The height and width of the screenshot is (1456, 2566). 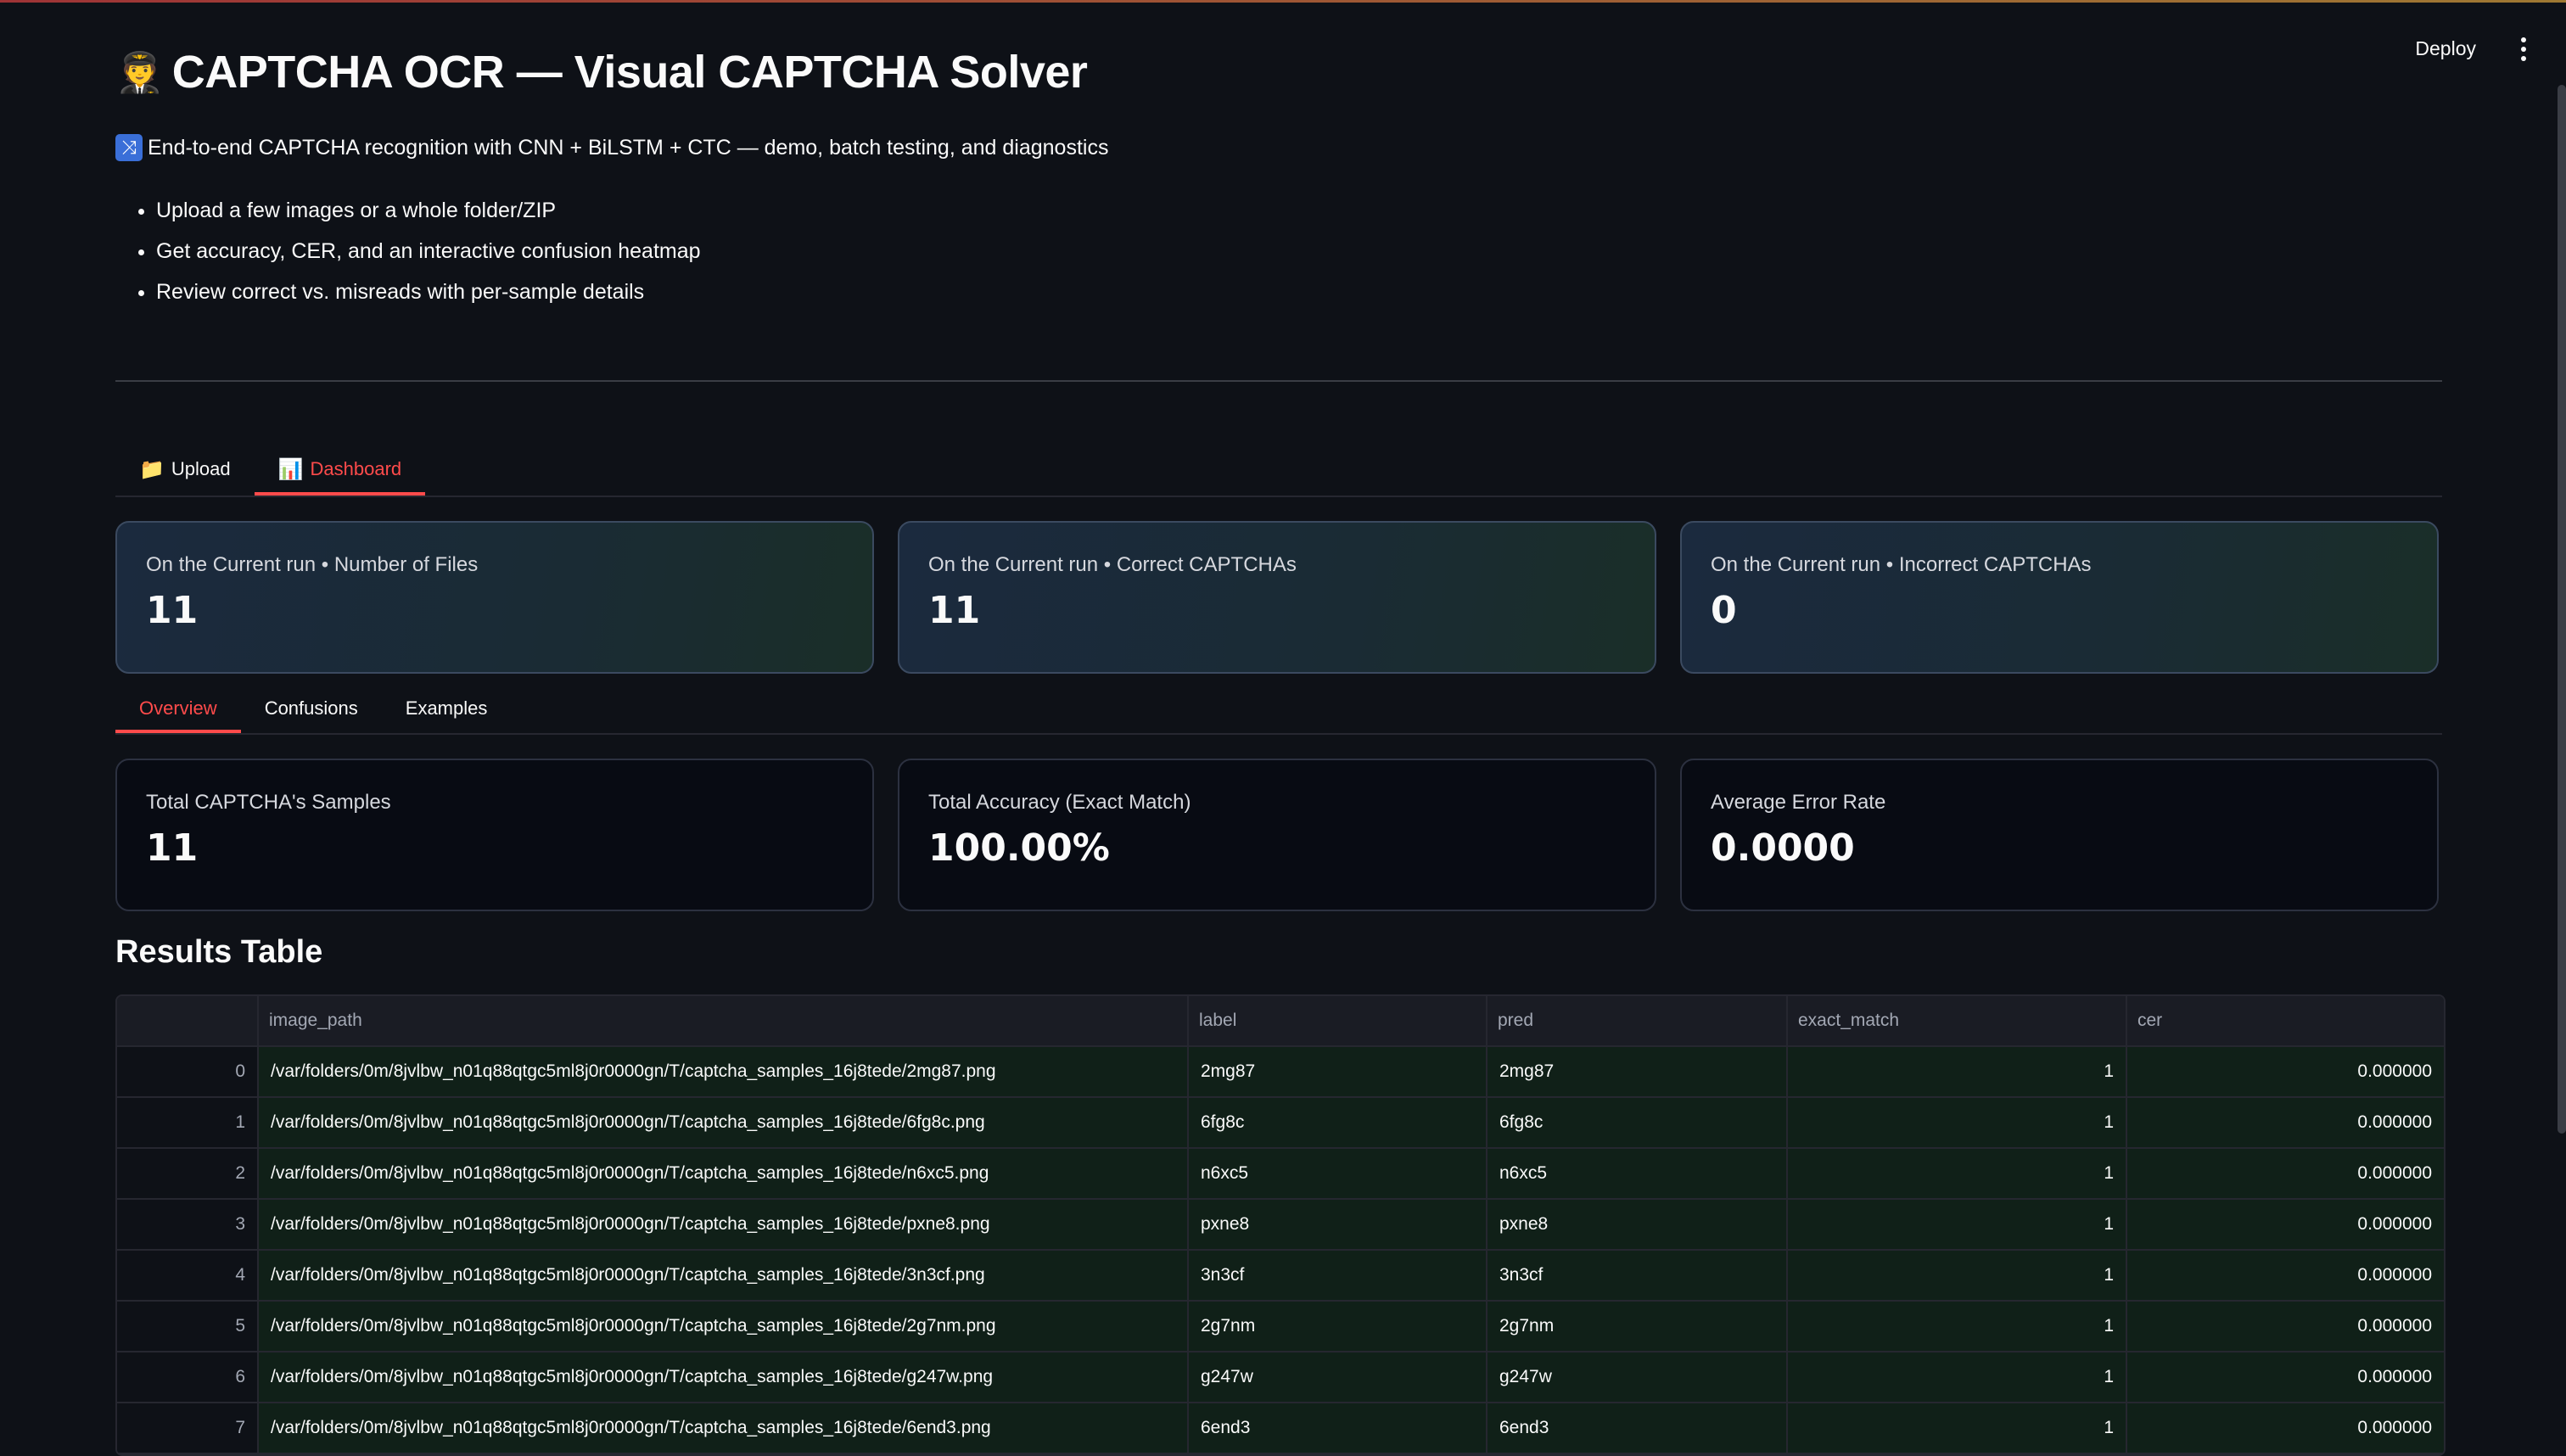 What do you see at coordinates (188, 1428) in the screenshot?
I see `cell-index: 7` at bounding box center [188, 1428].